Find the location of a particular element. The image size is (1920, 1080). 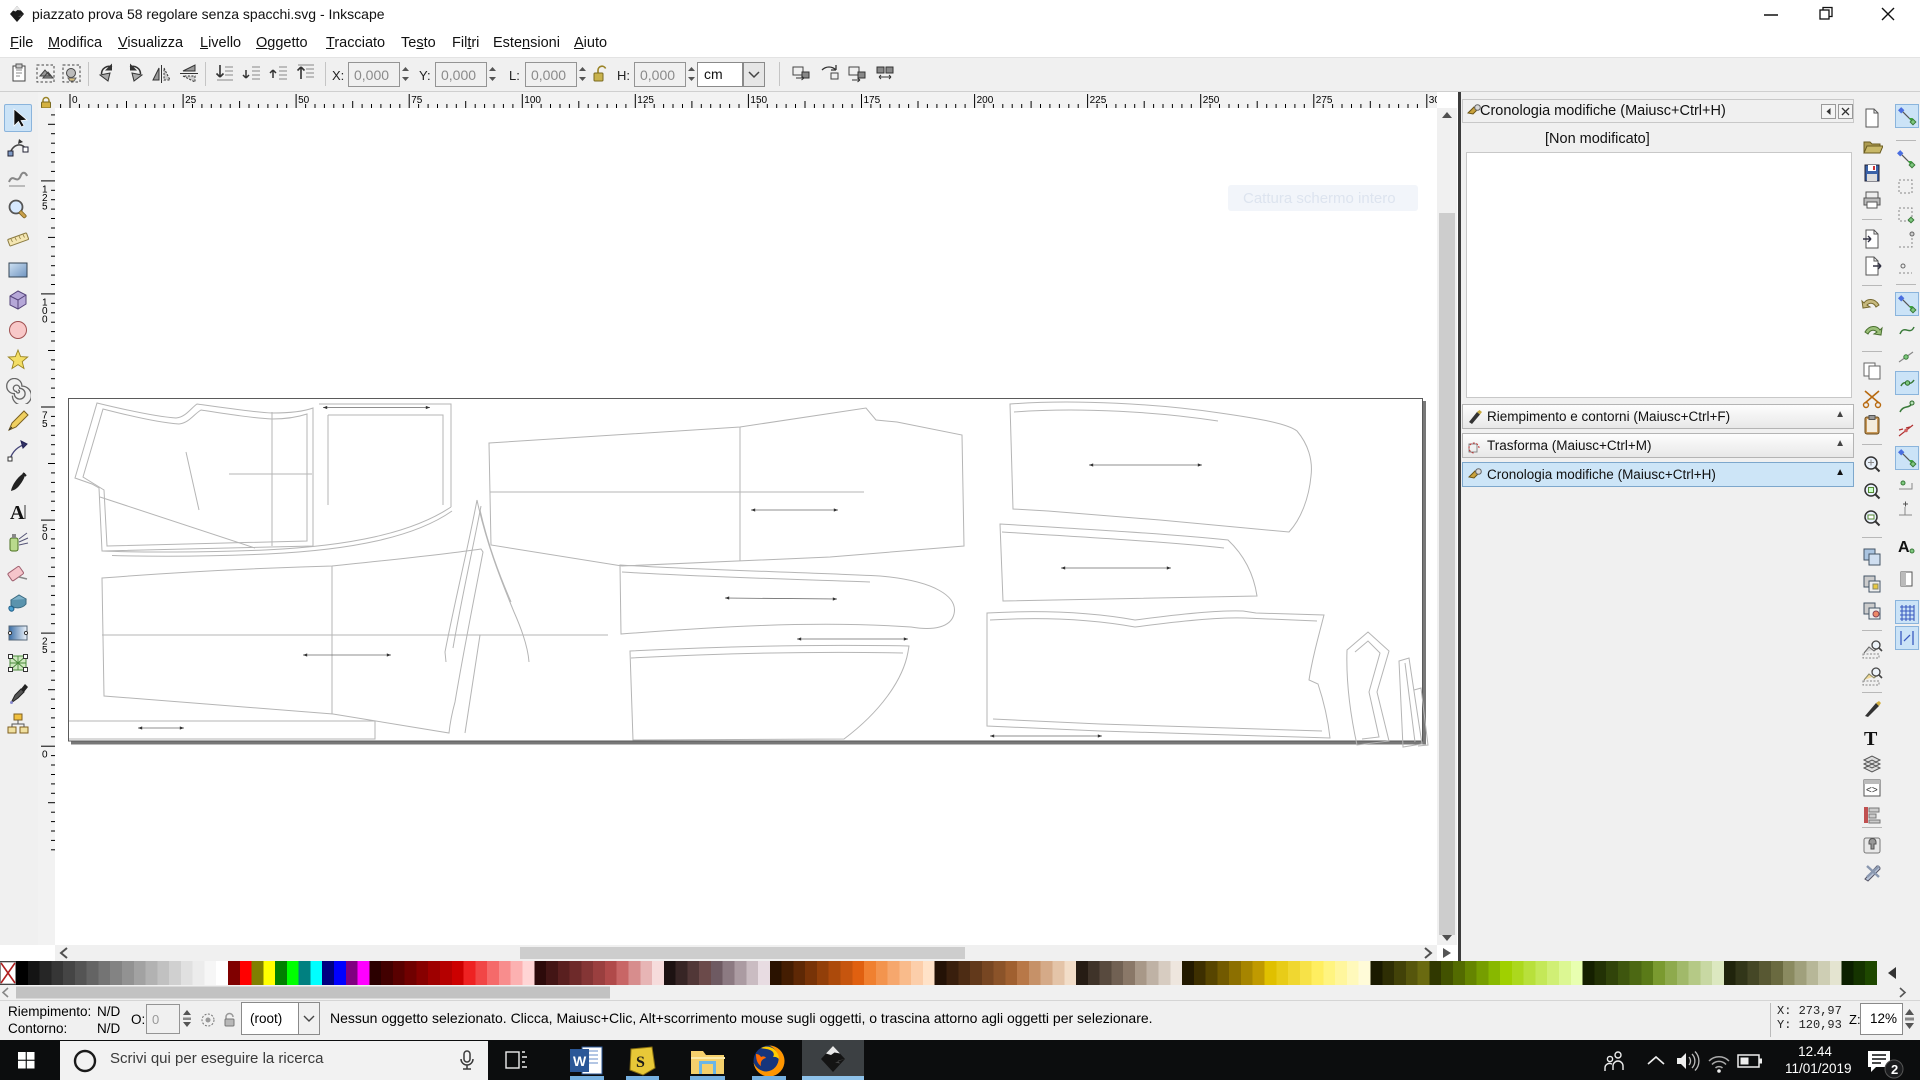

svg-text: 50 is located at coordinates (304, 100).